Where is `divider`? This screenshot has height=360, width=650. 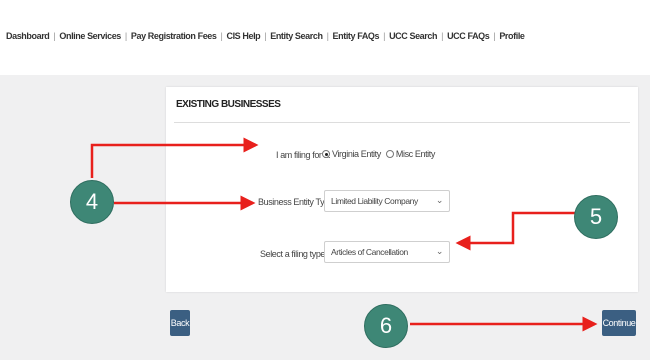 divider is located at coordinates (402, 122).